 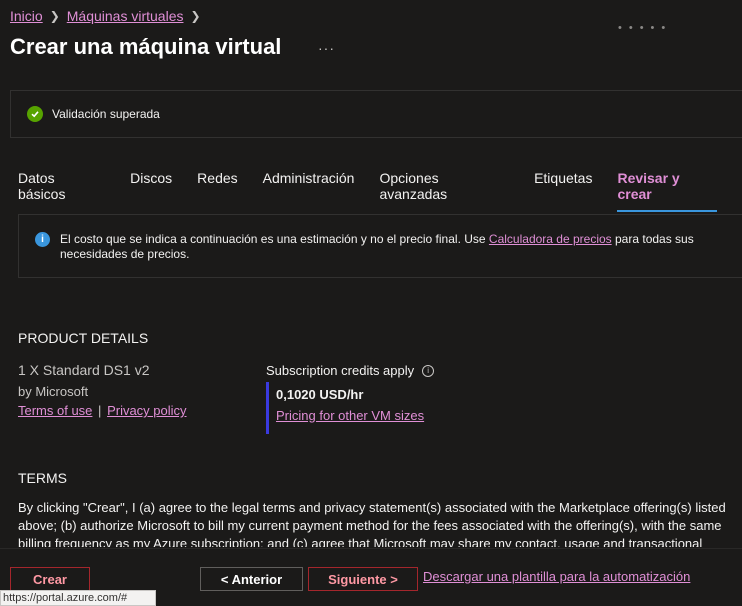 I want to click on tab-revisar-y-crear: Revisar y crear, so click(x=667, y=191).